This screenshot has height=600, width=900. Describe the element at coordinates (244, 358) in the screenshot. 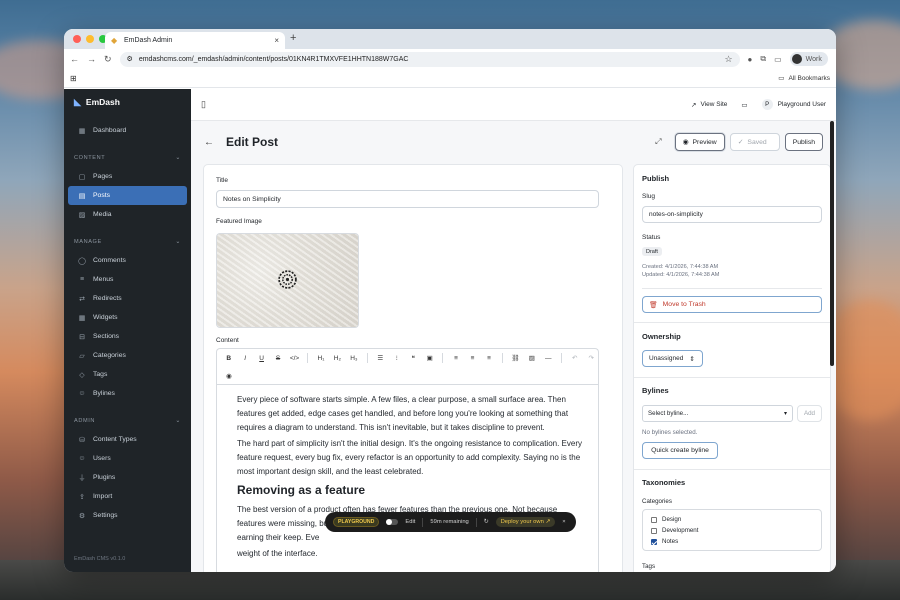

I see `italic-icon: I` at that location.